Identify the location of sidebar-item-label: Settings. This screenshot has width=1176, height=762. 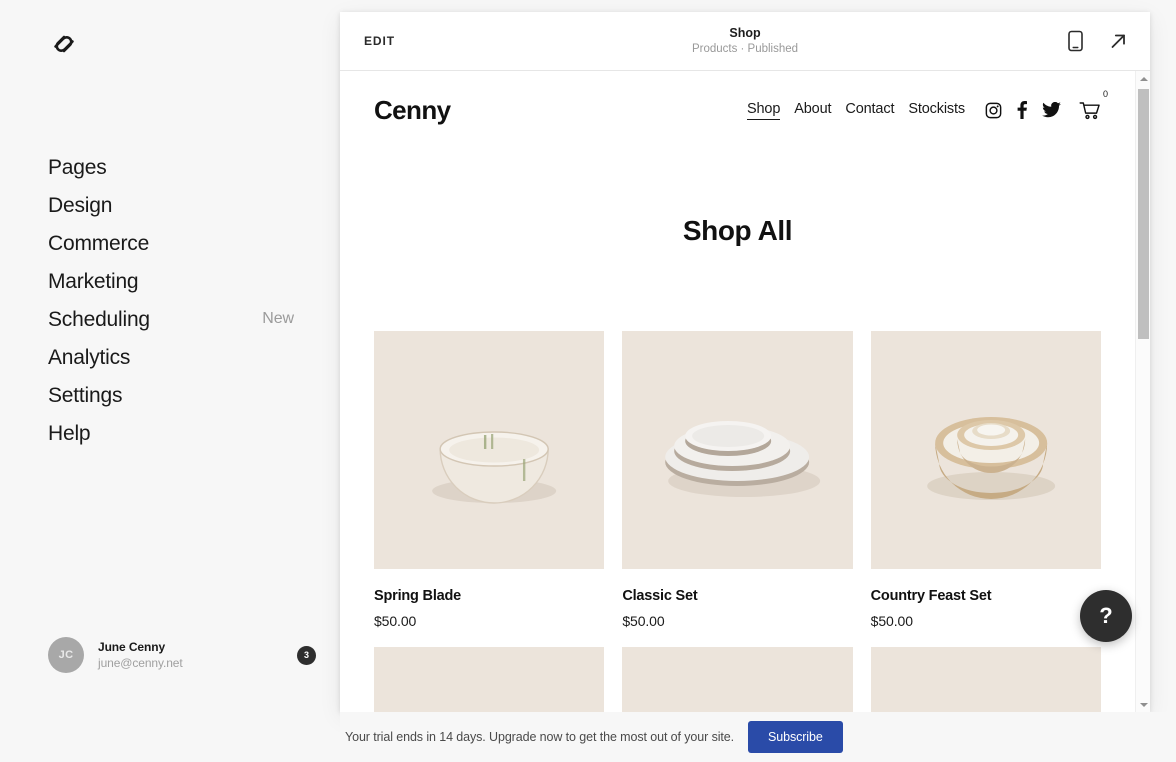
(85, 395).